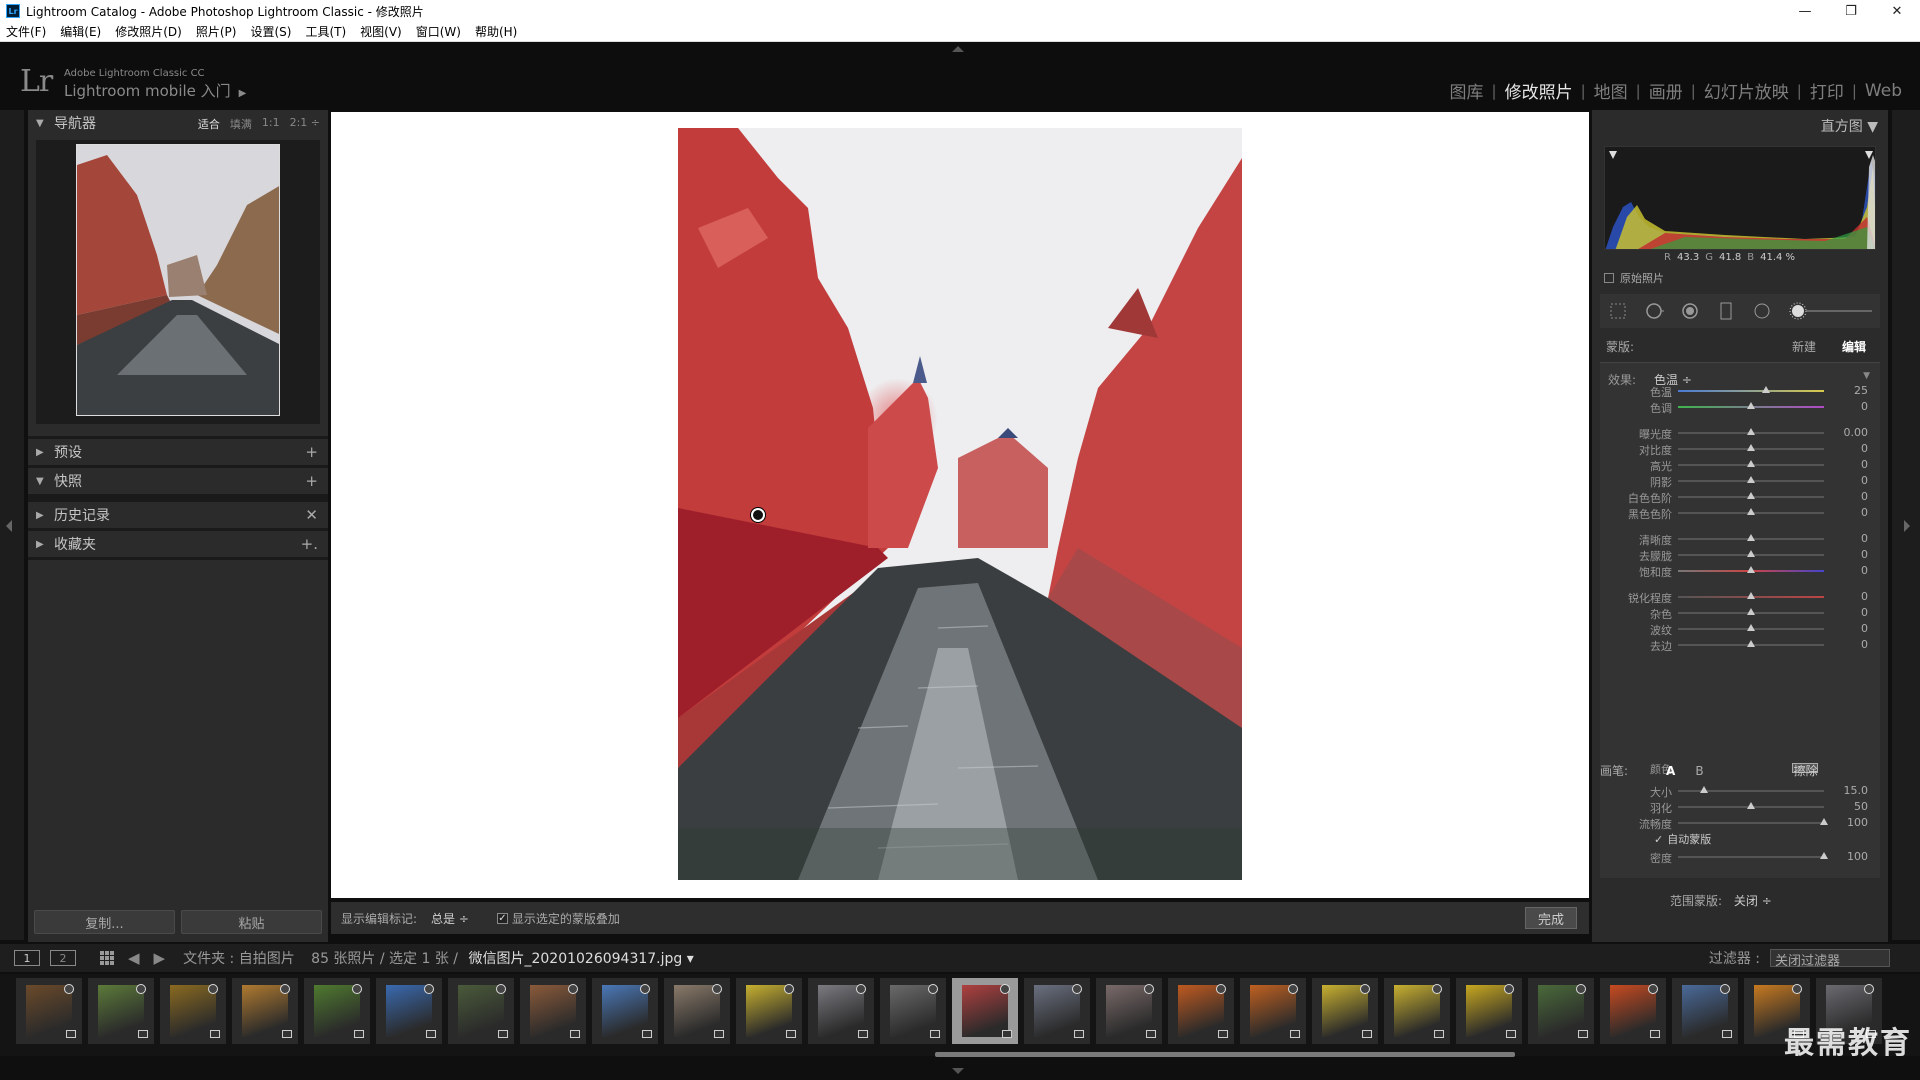  I want to click on show-edit-pins-select: 总是 ÷, so click(450, 918).